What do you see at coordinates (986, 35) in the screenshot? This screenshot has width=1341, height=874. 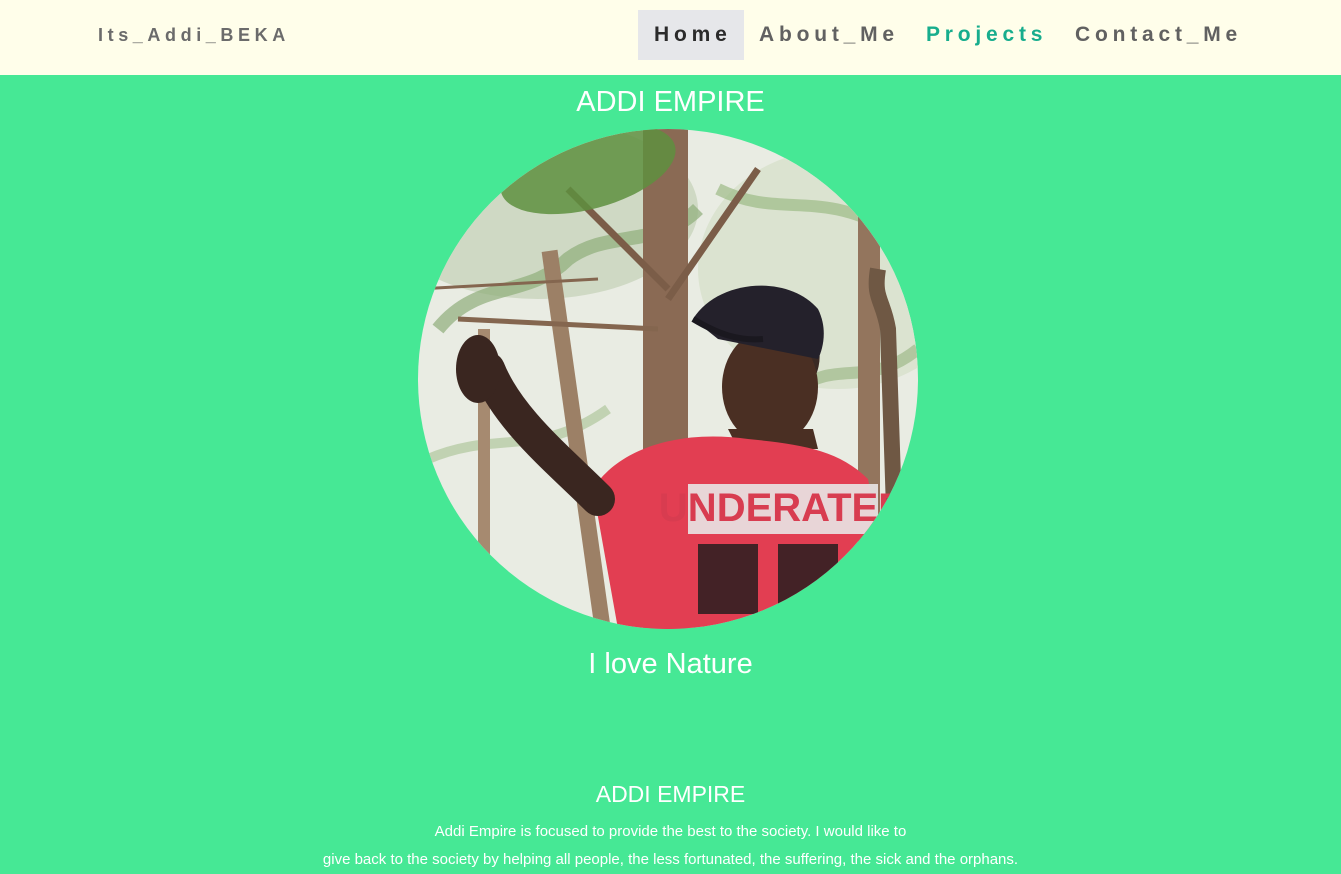 I see `nav-link-projects: Projects` at bounding box center [986, 35].